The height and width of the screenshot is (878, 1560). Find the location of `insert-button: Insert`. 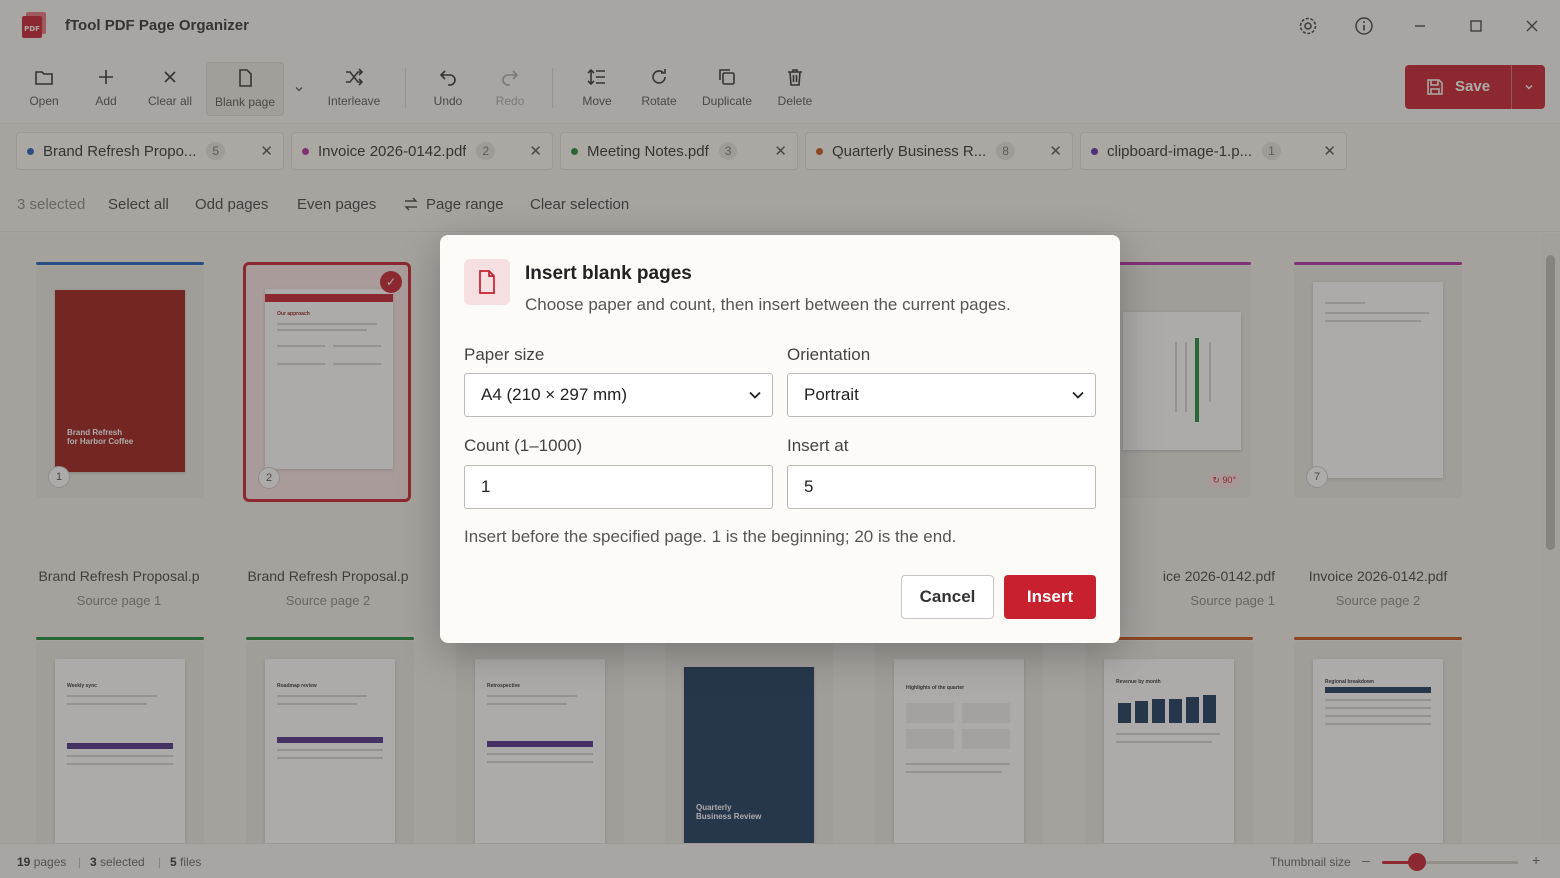

insert-button: Insert is located at coordinates (1050, 597).